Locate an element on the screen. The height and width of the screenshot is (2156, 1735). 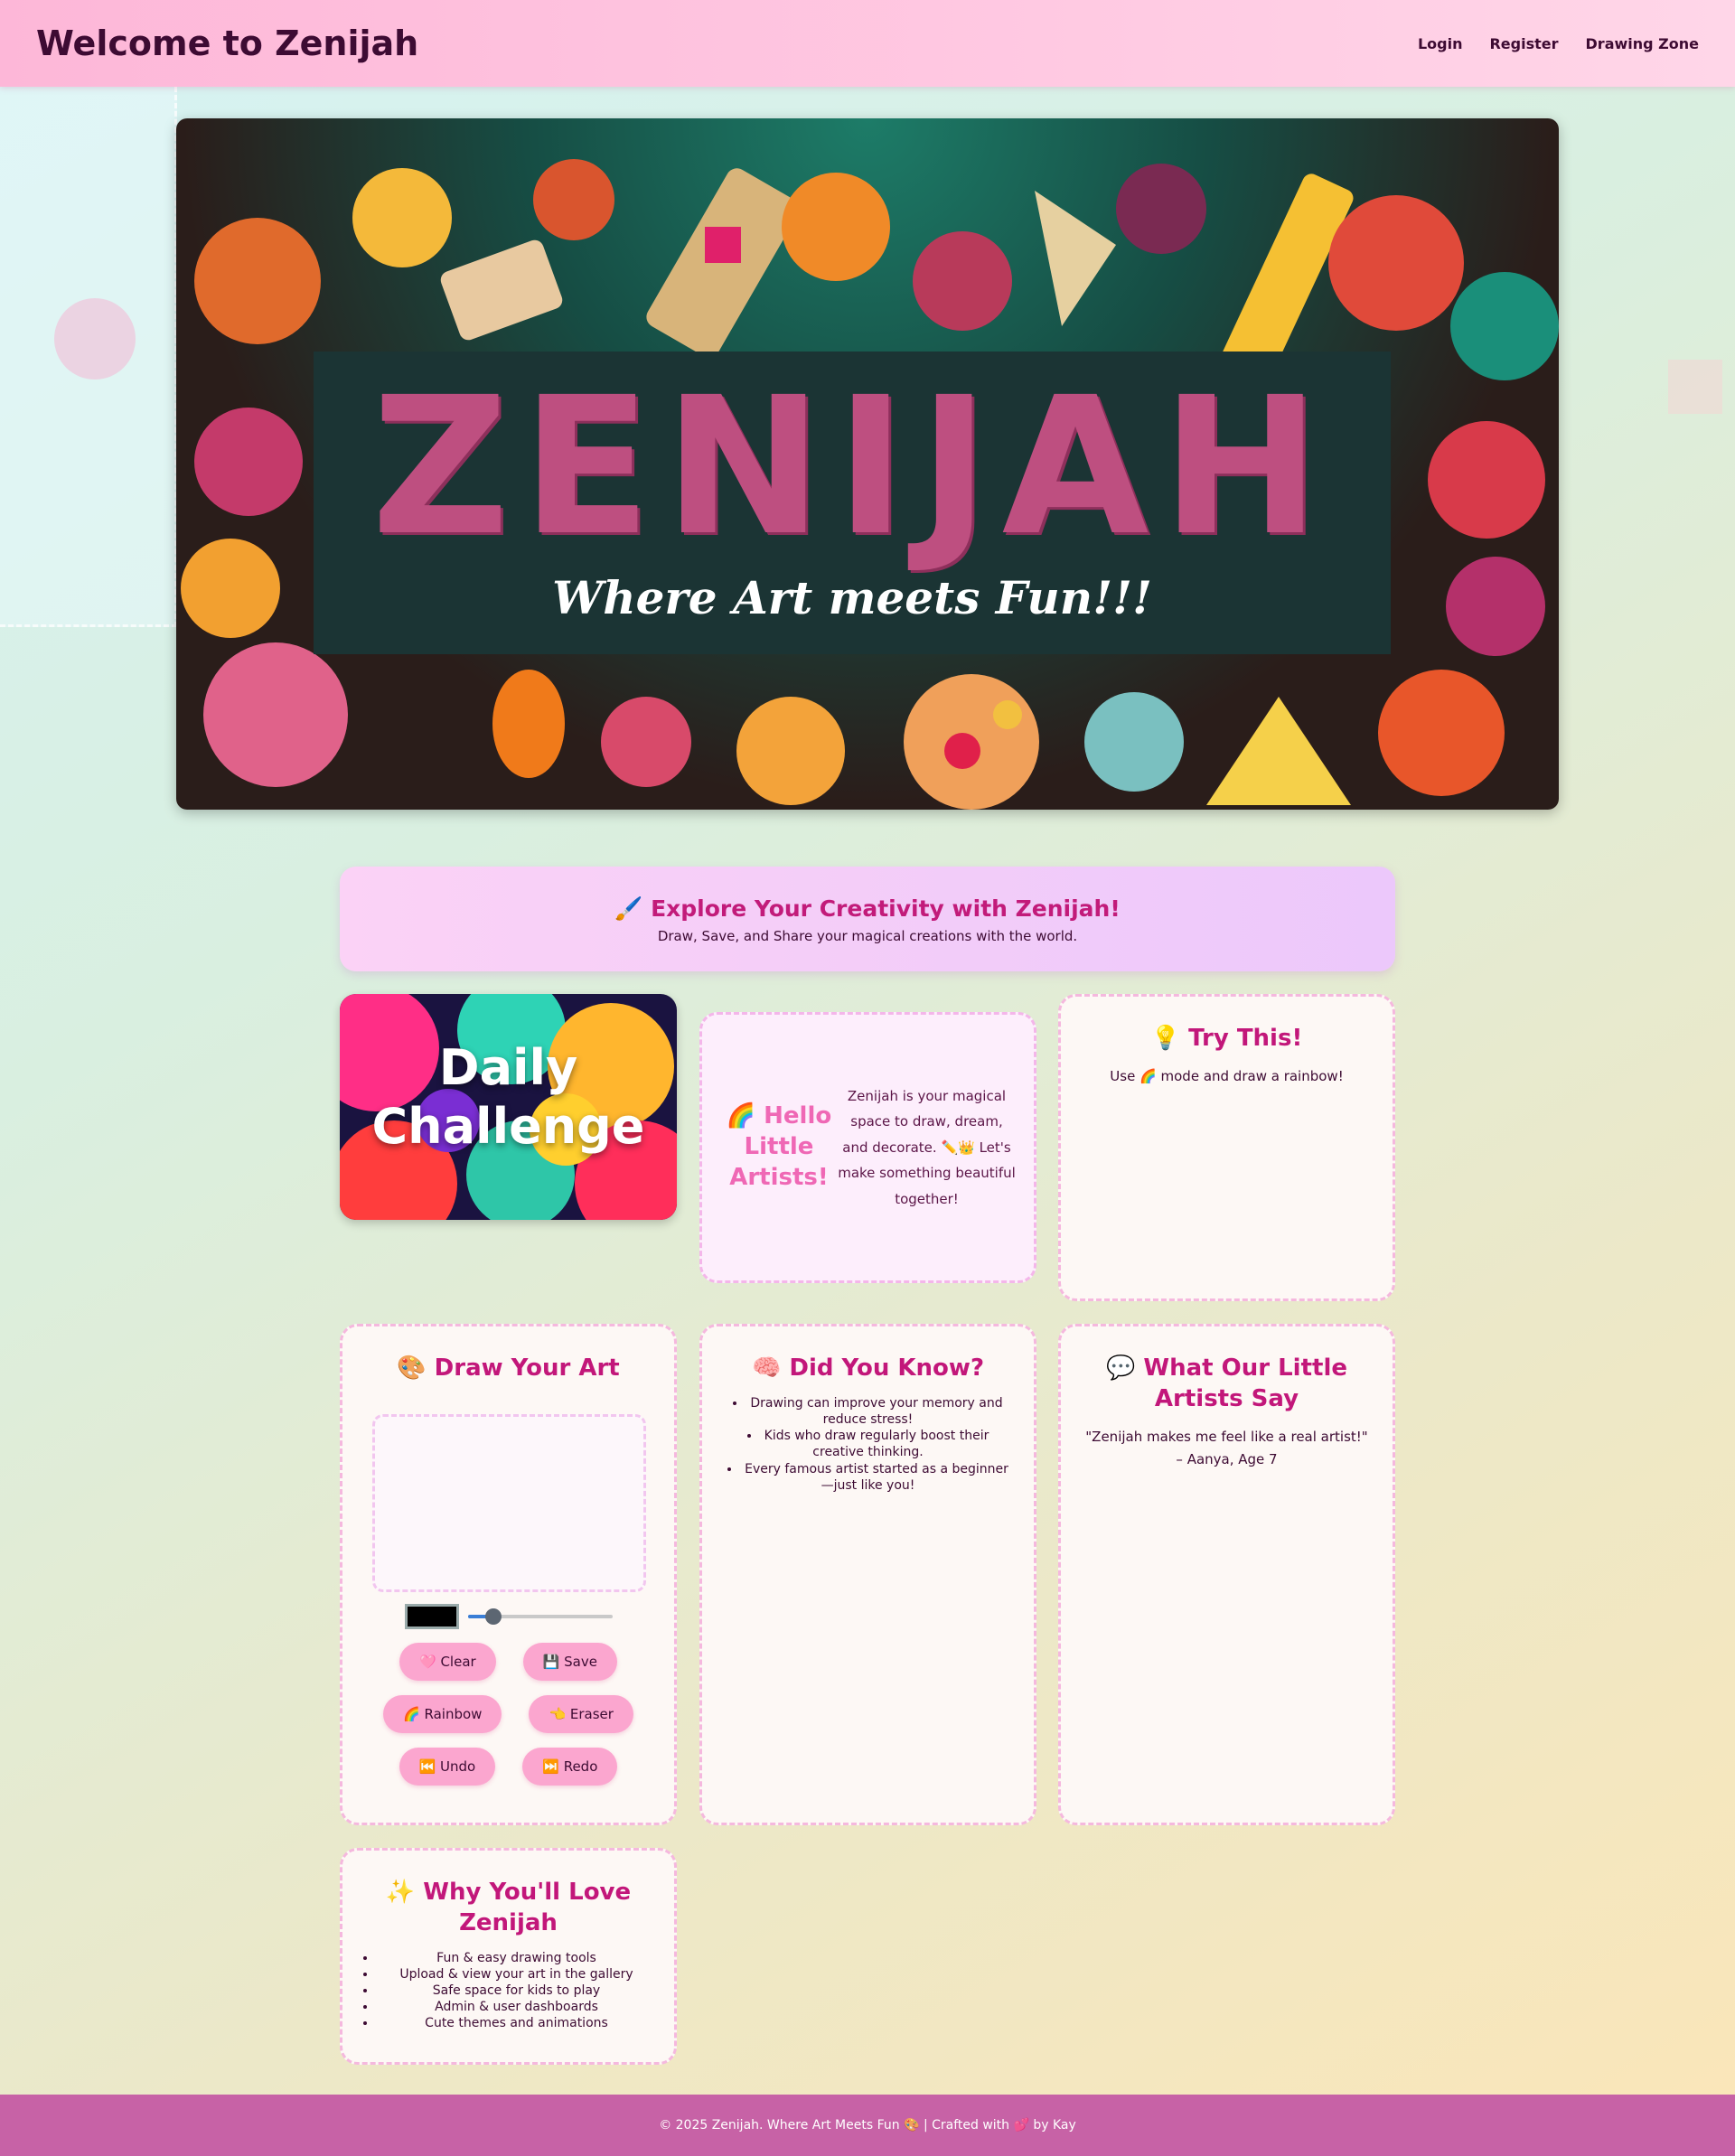
daily-challenge-card: Daily Challenge is located at coordinates (508, 1107).